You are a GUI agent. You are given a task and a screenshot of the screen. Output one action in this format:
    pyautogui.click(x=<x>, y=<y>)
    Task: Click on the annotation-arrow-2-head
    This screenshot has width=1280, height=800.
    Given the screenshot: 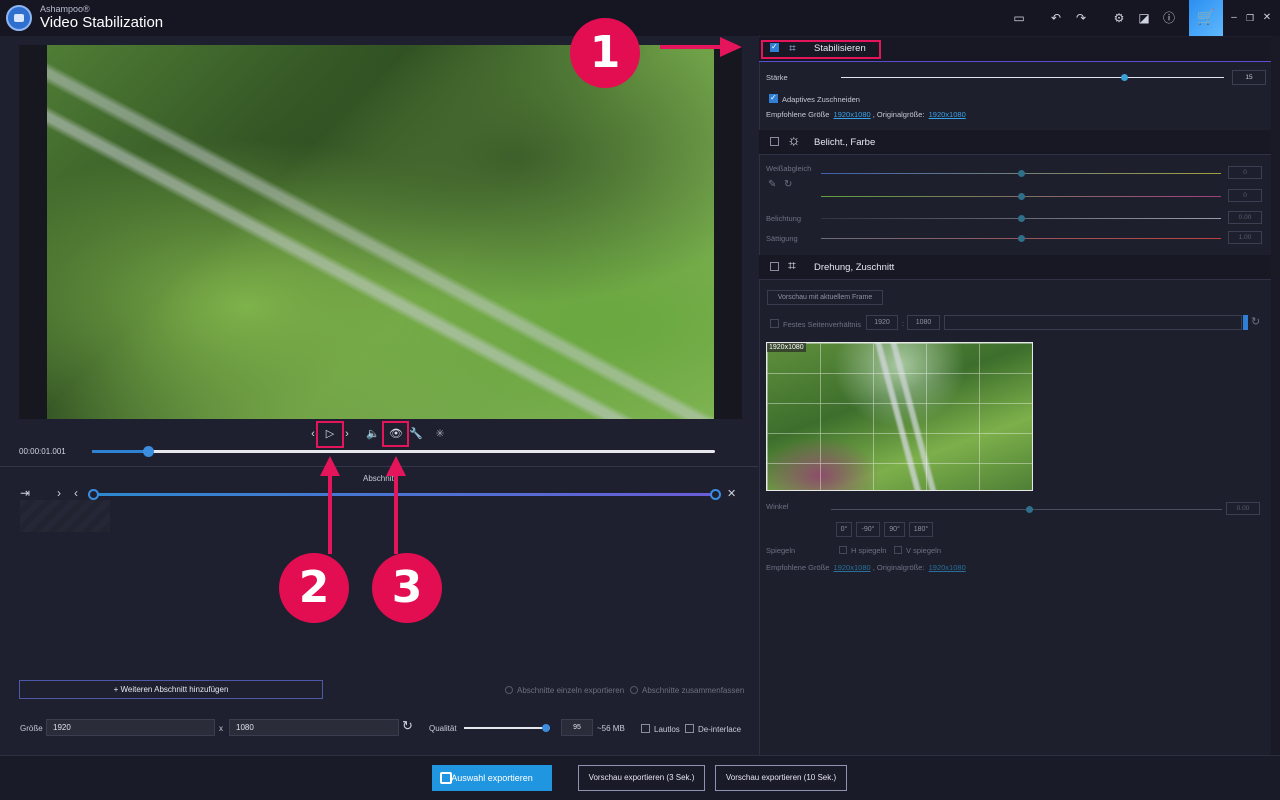 What is the action you would take?
    pyautogui.click(x=330, y=466)
    